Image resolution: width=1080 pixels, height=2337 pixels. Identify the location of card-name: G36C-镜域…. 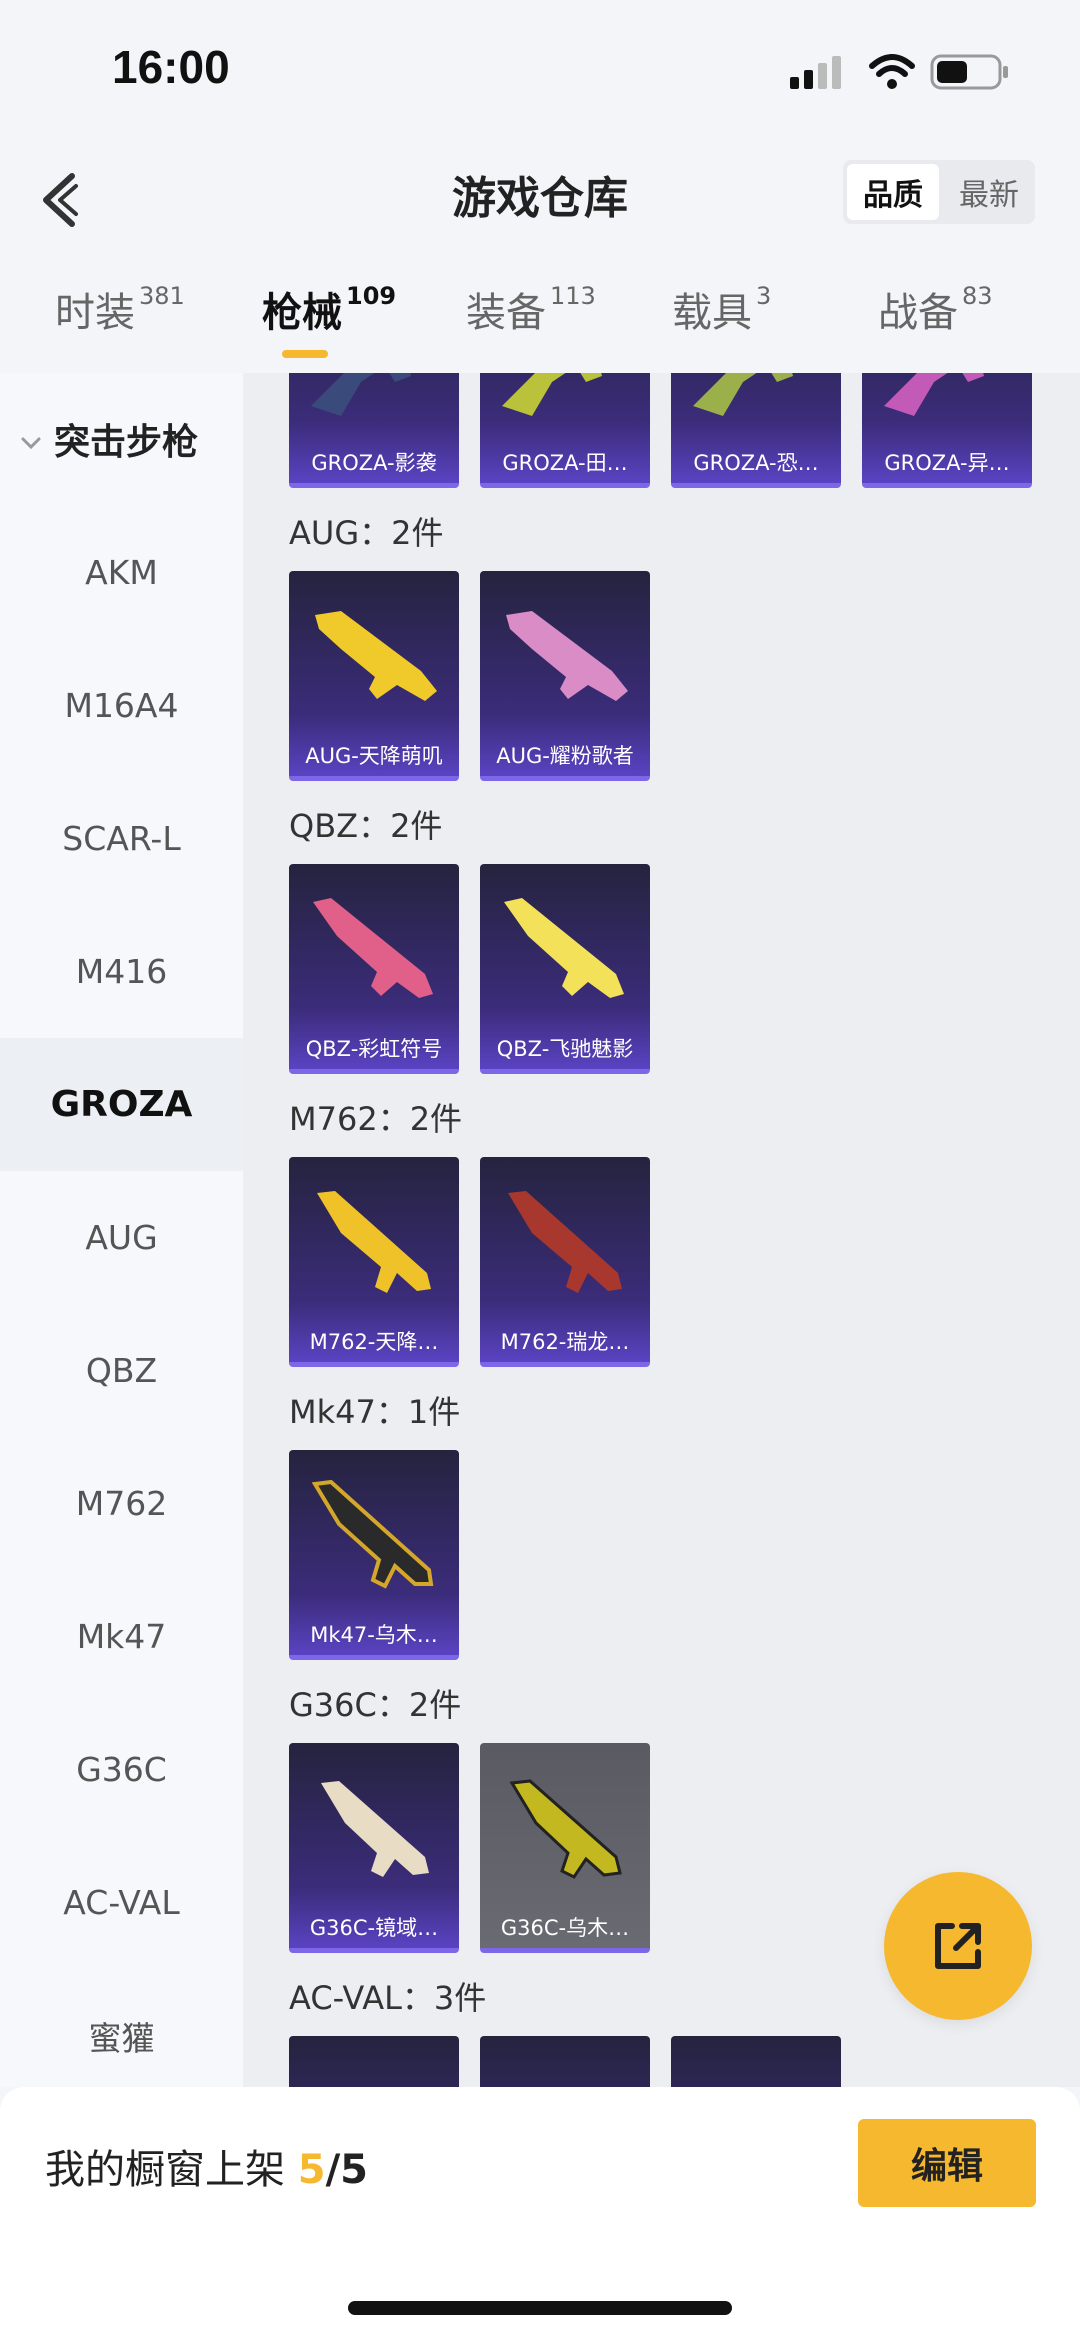
(374, 1928).